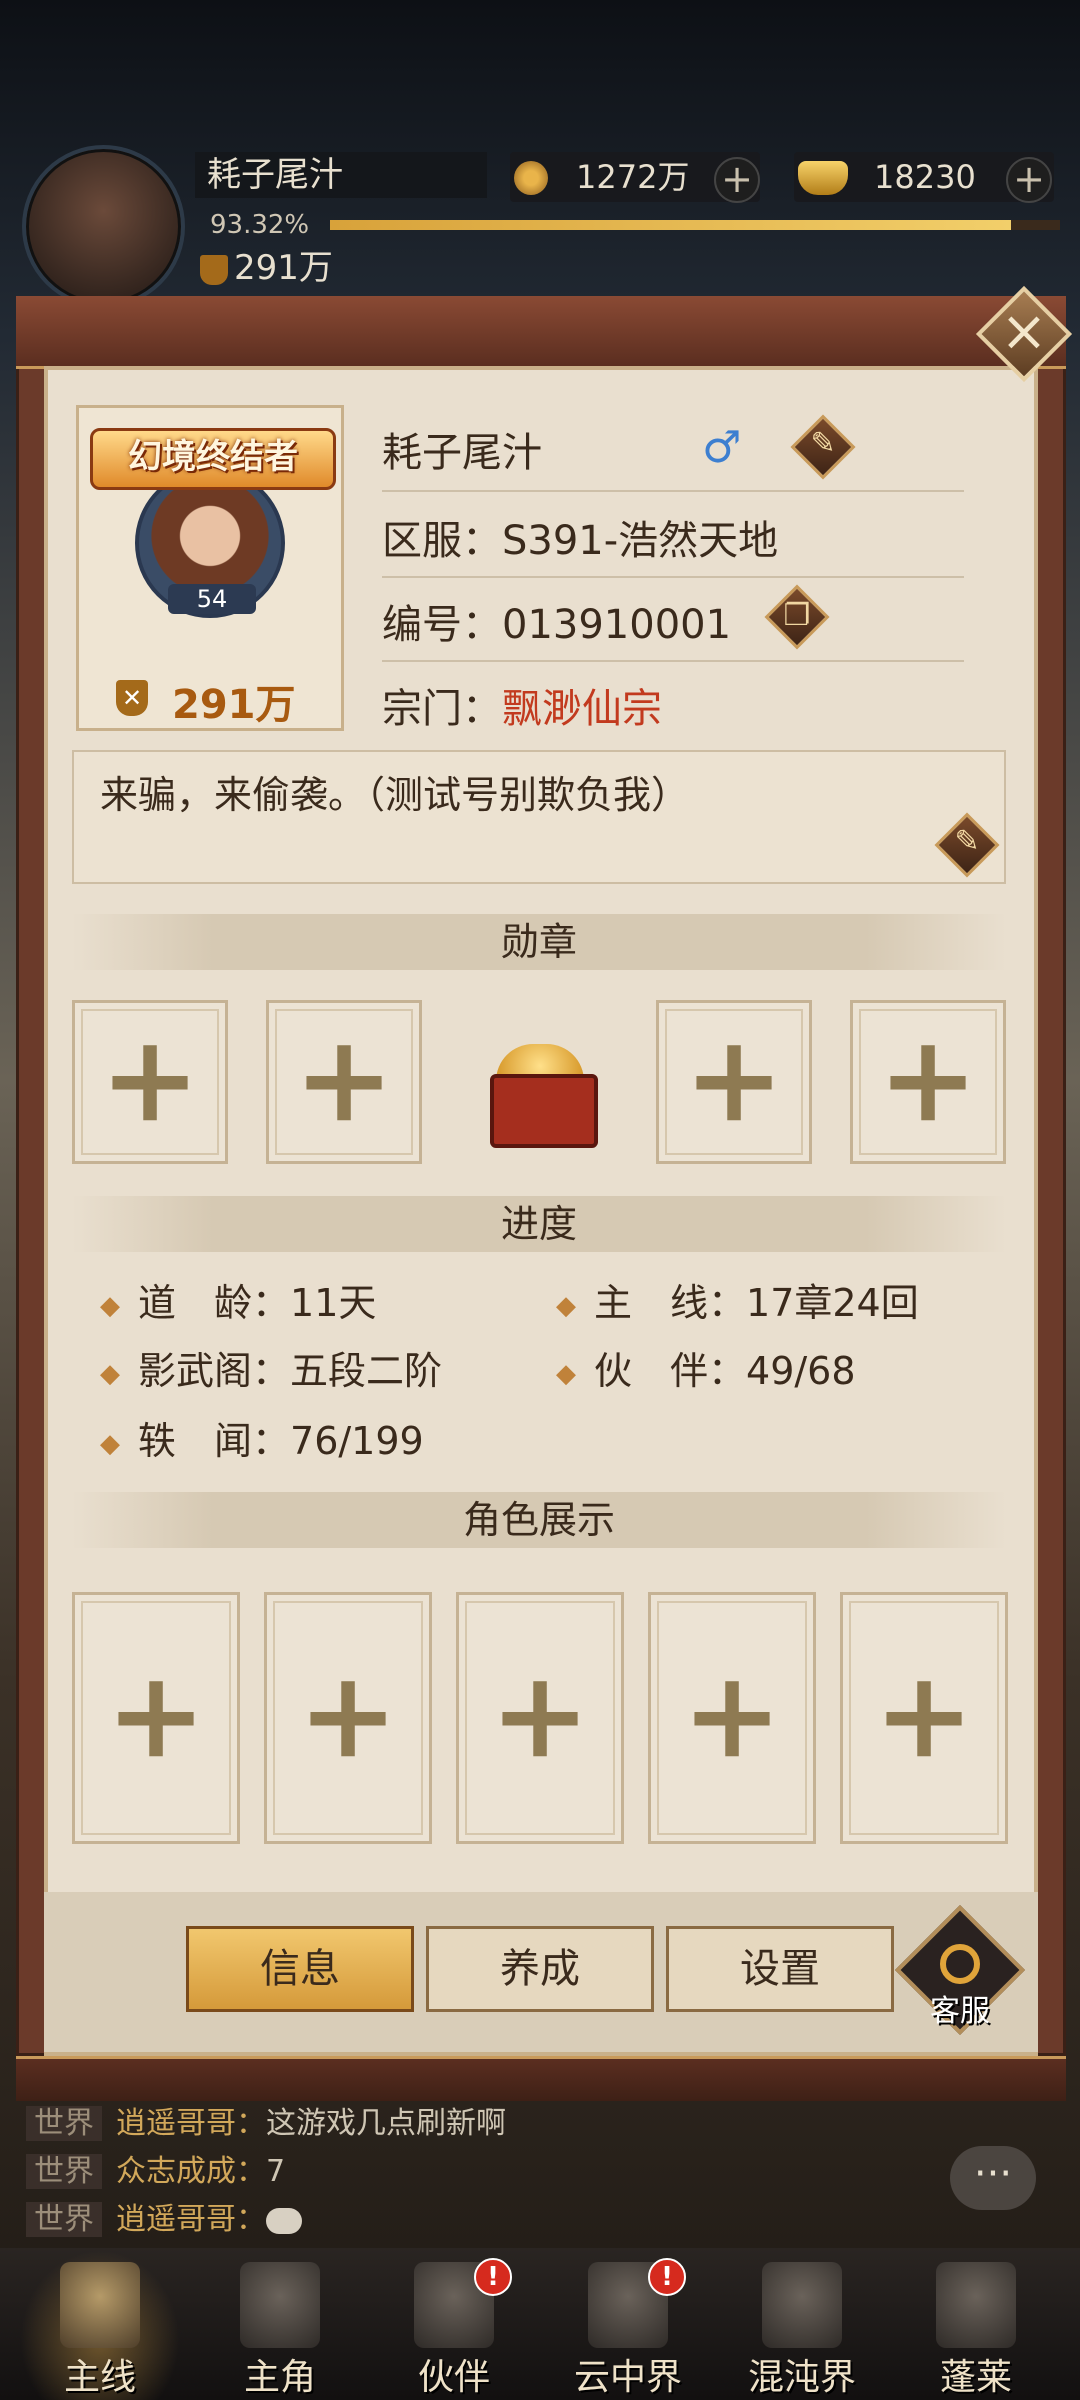 The image size is (1080, 2400). I want to click on treasure-chest-icon, so click(540, 1085).